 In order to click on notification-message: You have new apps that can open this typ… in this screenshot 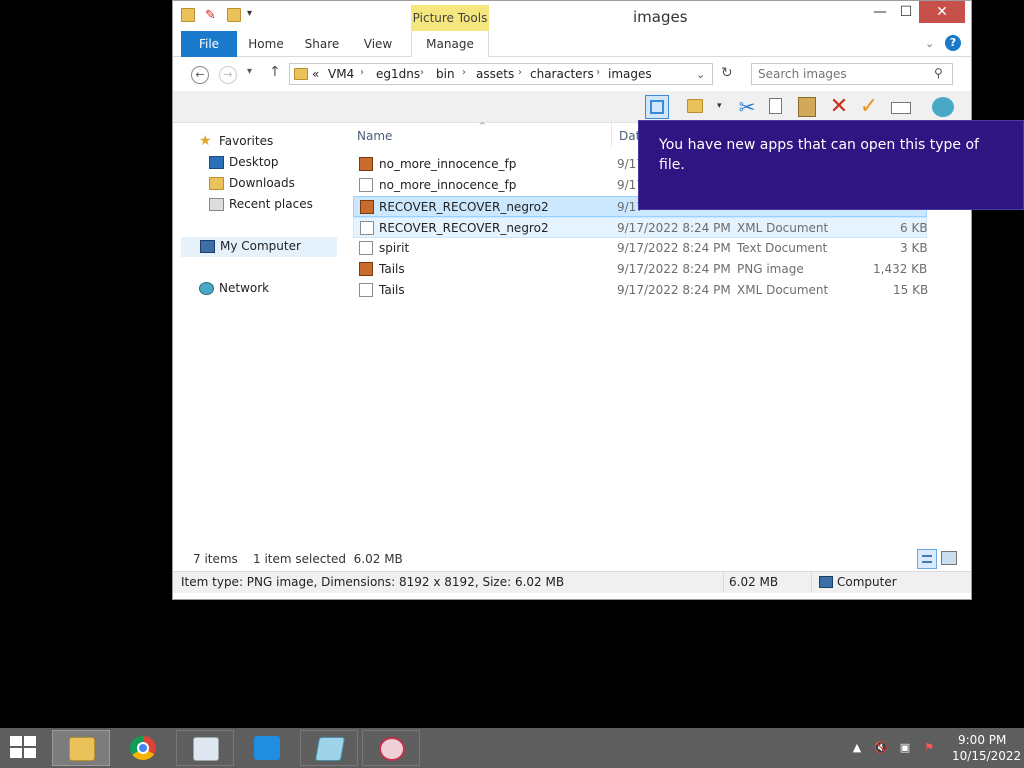, I will do `click(819, 155)`.